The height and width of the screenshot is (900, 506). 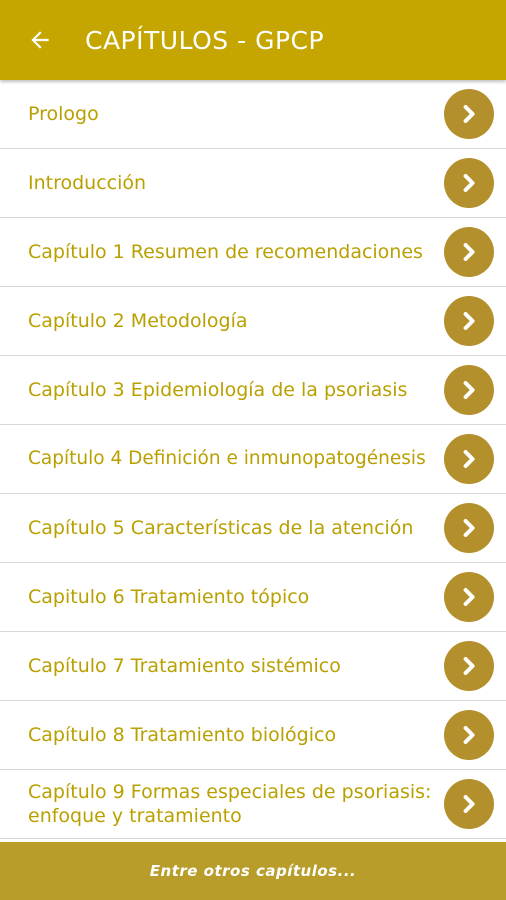 I want to click on chapter-item-1: Capítulo 1 Resumen de recomendaciones, so click(x=253, y=252).